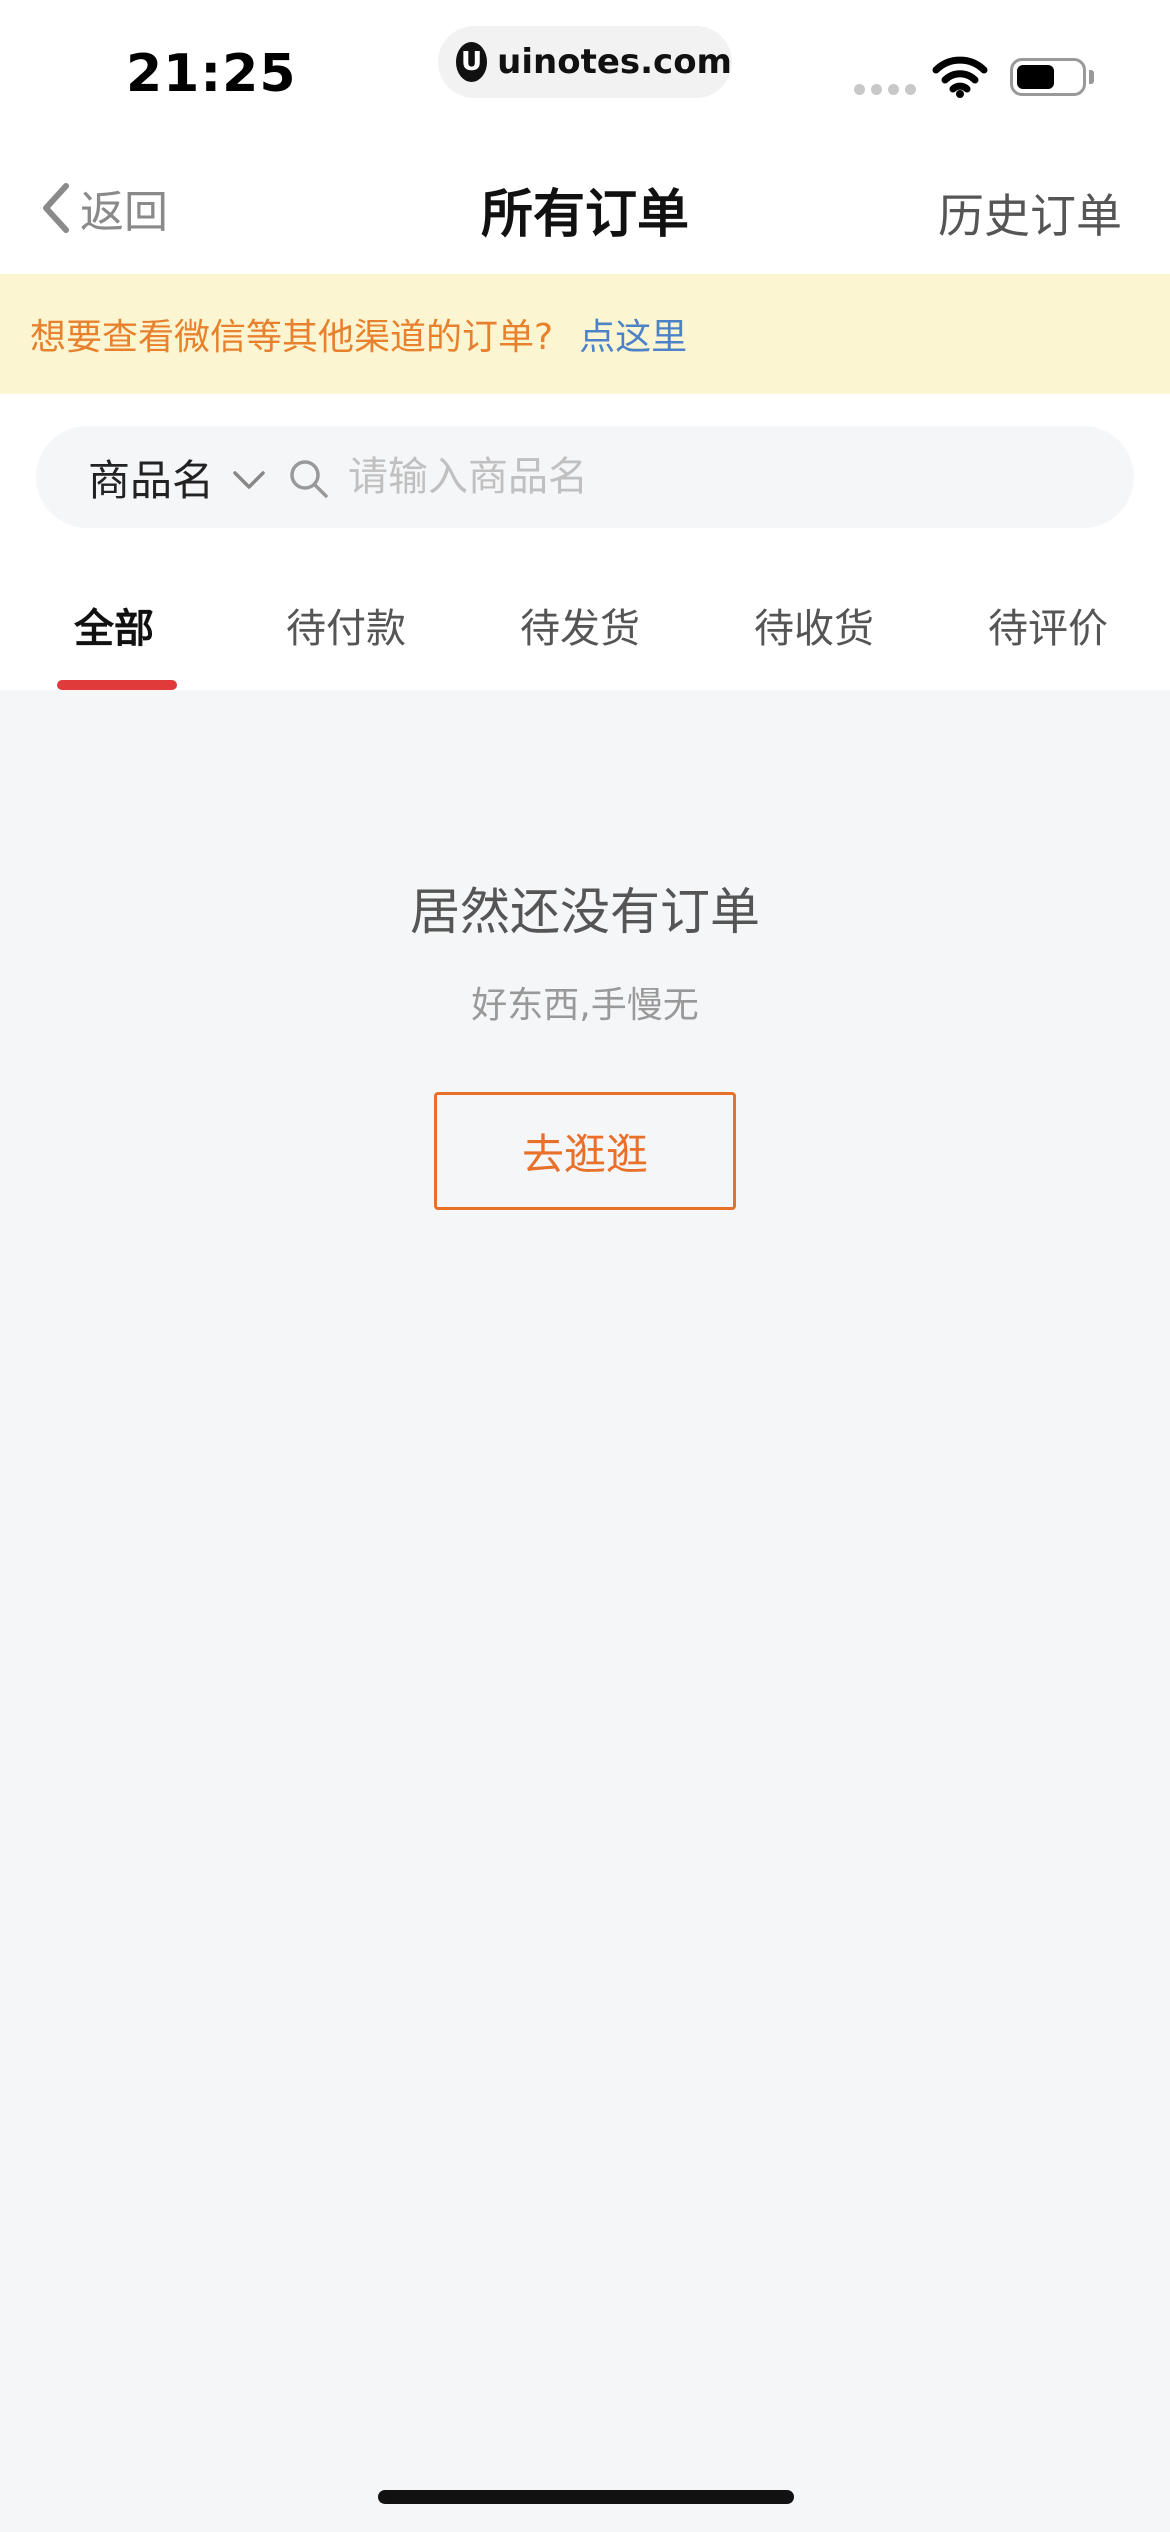  What do you see at coordinates (814, 625) in the screenshot?
I see `tab-pending-receipt: 待收货` at bounding box center [814, 625].